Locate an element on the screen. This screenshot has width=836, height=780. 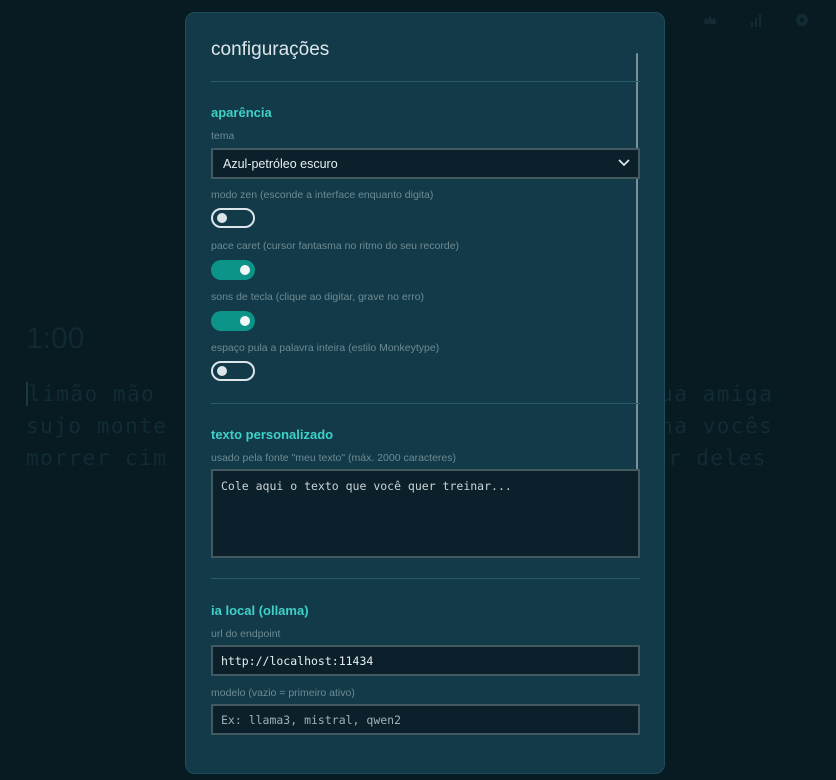
key-sounds-toggle is located at coordinates (233, 321).